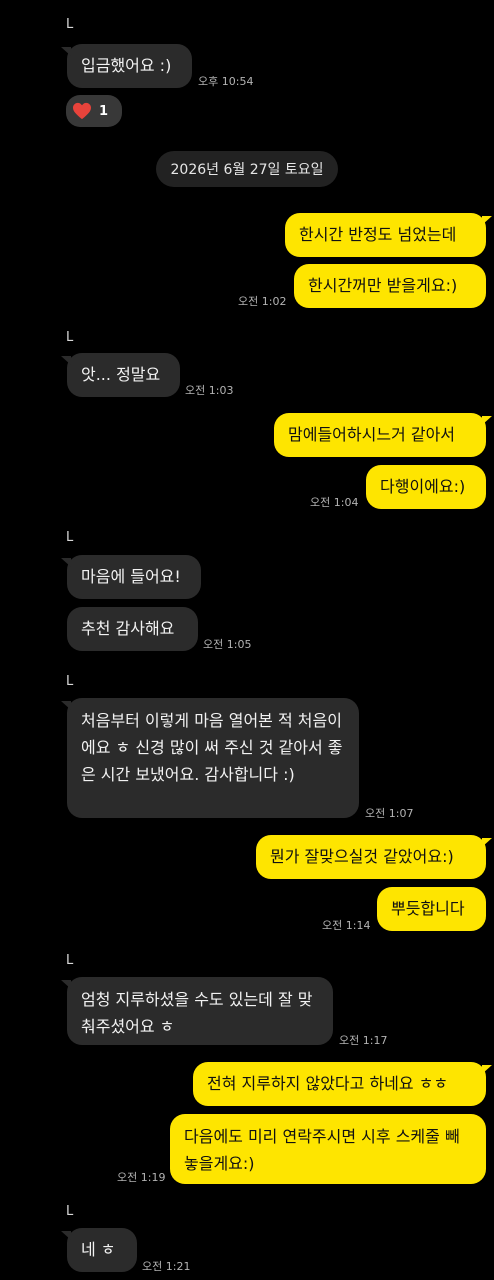 The height and width of the screenshot is (1280, 494). What do you see at coordinates (131, 577) in the screenshot?
I see `message-bubble-incoming: 마음에 들어요!` at bounding box center [131, 577].